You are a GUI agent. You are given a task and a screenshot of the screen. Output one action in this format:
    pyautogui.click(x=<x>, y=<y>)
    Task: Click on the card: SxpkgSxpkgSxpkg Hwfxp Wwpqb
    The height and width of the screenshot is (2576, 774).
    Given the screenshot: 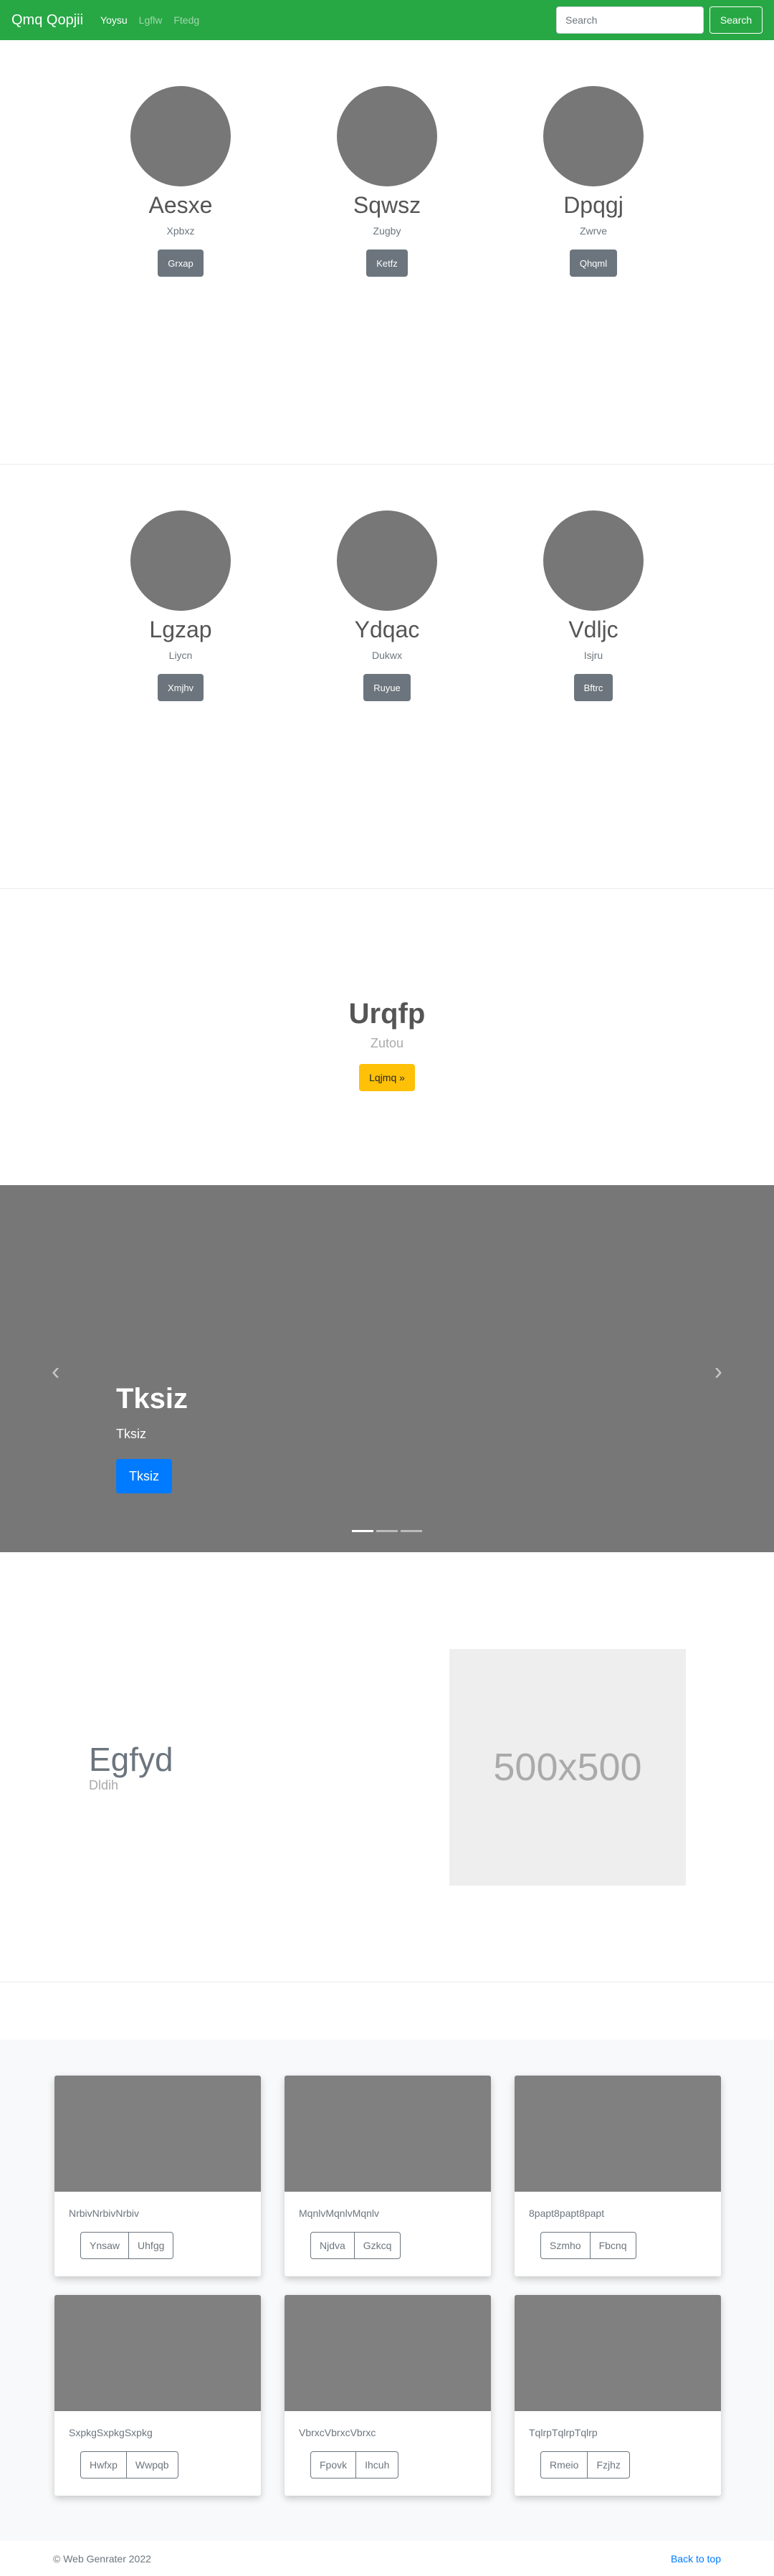 What is the action you would take?
    pyautogui.click(x=157, y=2395)
    